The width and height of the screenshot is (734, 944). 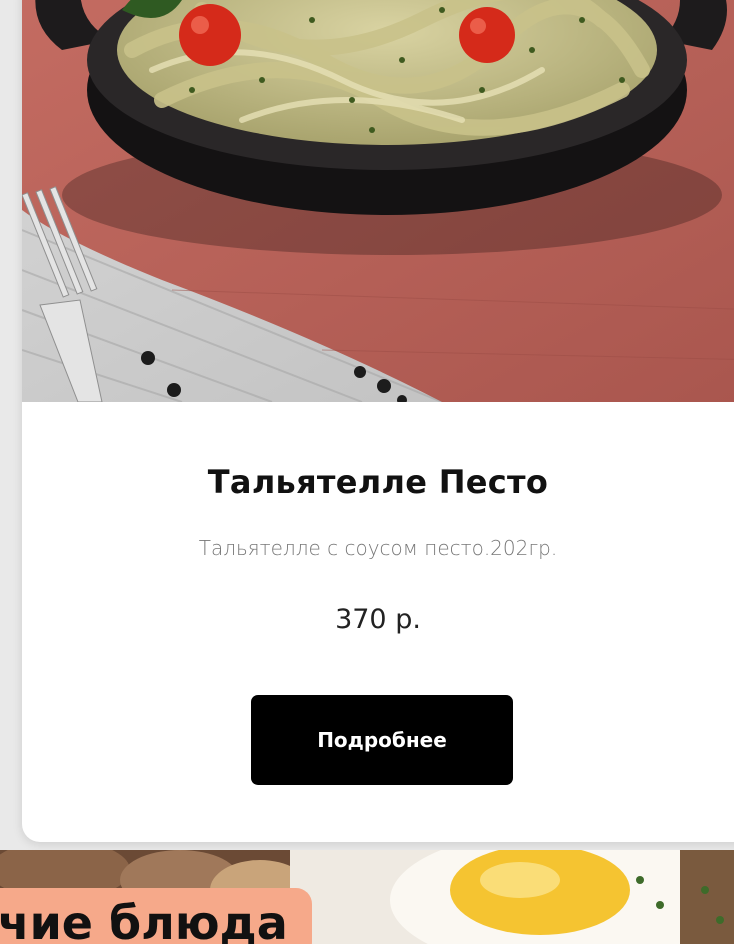 What do you see at coordinates (378, 482) in the screenshot?
I see `product-title: Тальятелле Песто` at bounding box center [378, 482].